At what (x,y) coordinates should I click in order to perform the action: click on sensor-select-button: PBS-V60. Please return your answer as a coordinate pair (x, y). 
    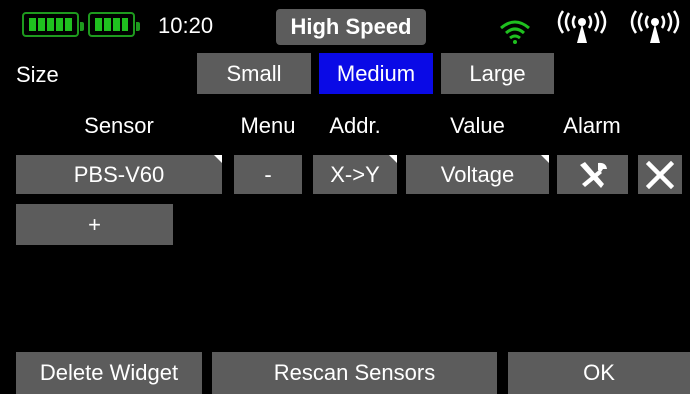
    Looking at the image, I should click on (119, 174).